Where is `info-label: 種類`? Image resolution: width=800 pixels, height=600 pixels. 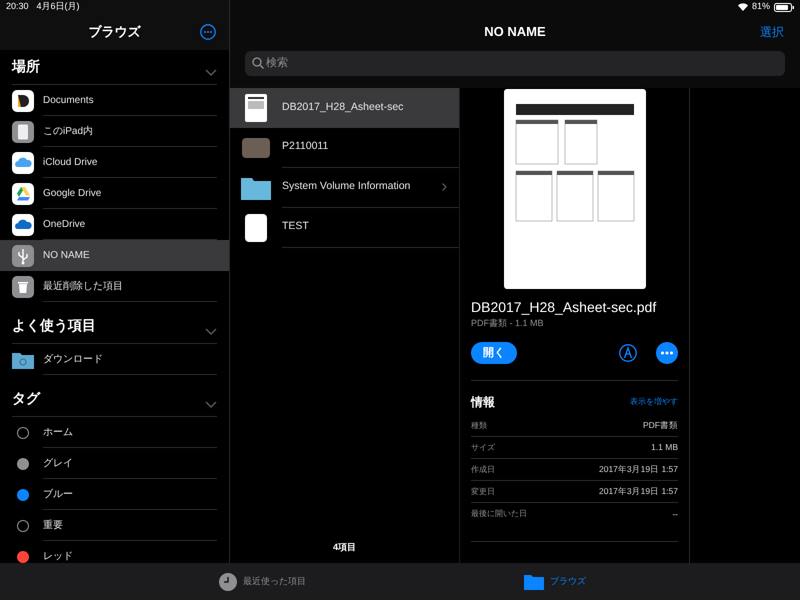 info-label: 種類 is located at coordinates (479, 426).